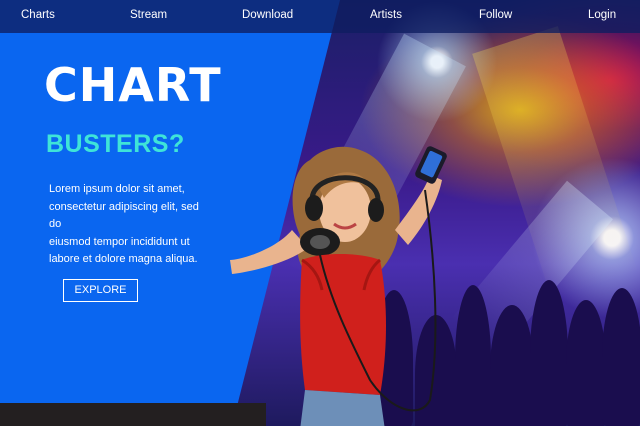  Describe the element at coordinates (38, 15) in the screenshot. I see `nav-charts-link: Charts` at that location.